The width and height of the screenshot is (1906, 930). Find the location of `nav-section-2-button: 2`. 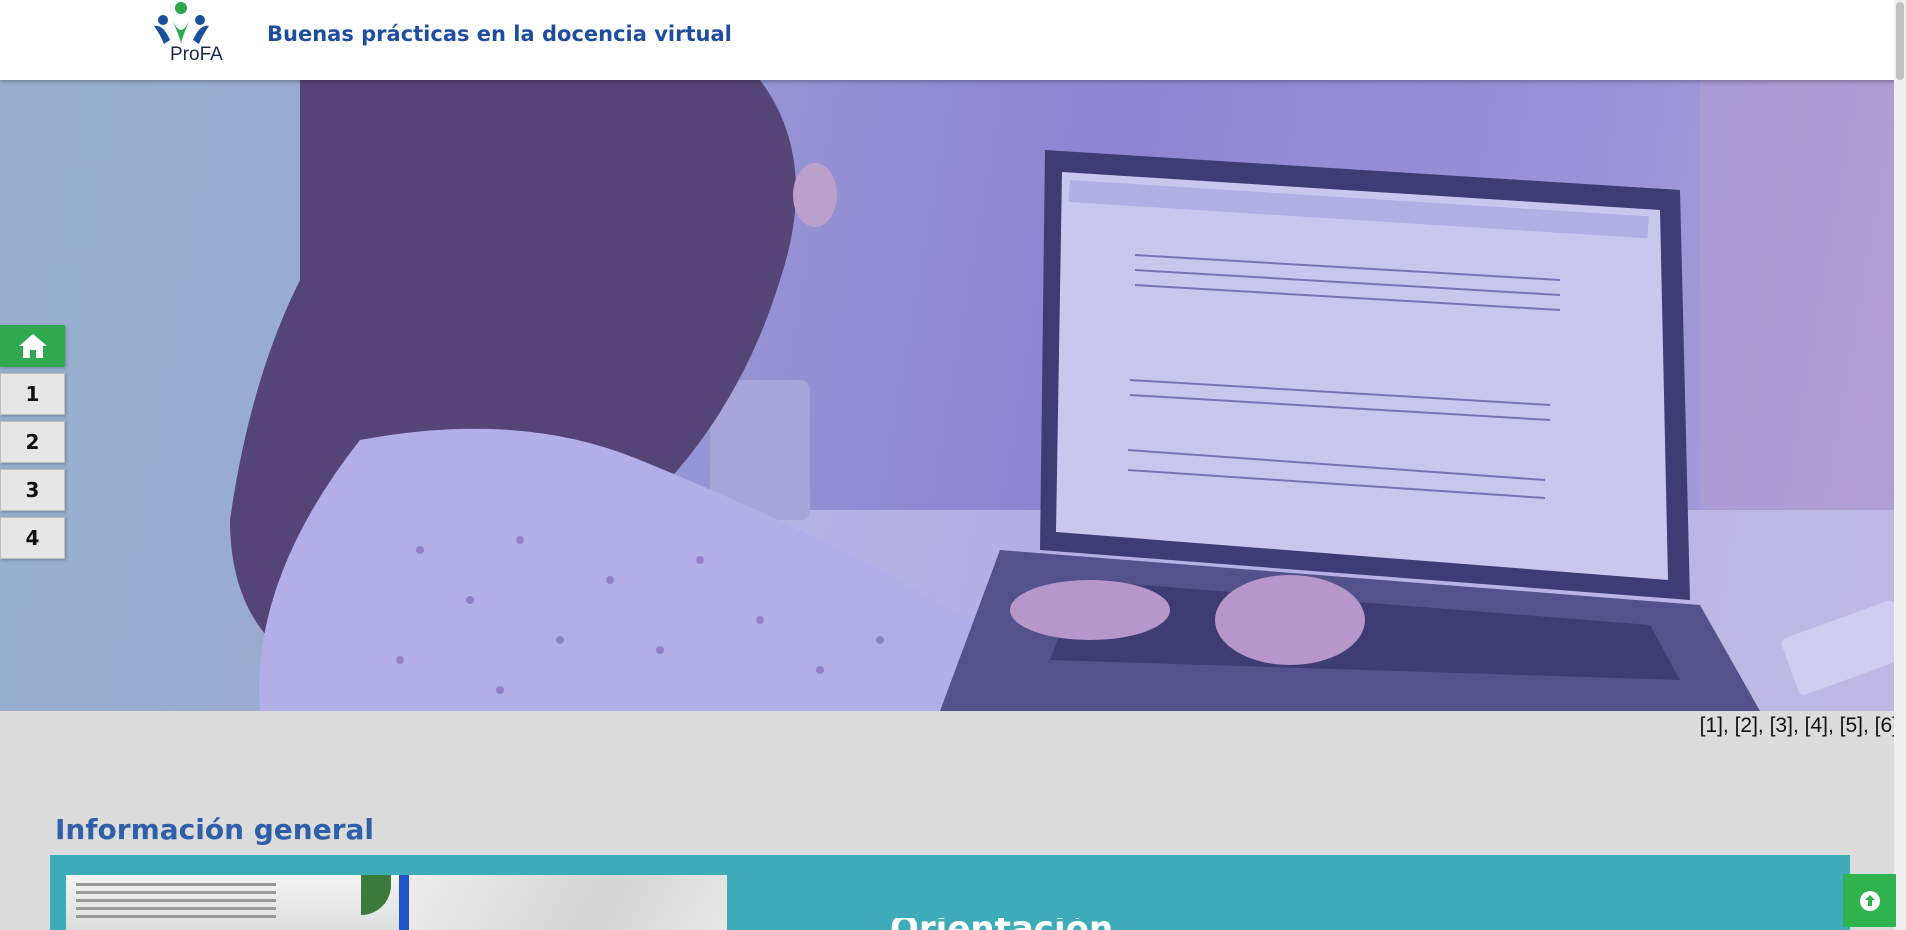

nav-section-2-button: 2 is located at coordinates (32, 442).